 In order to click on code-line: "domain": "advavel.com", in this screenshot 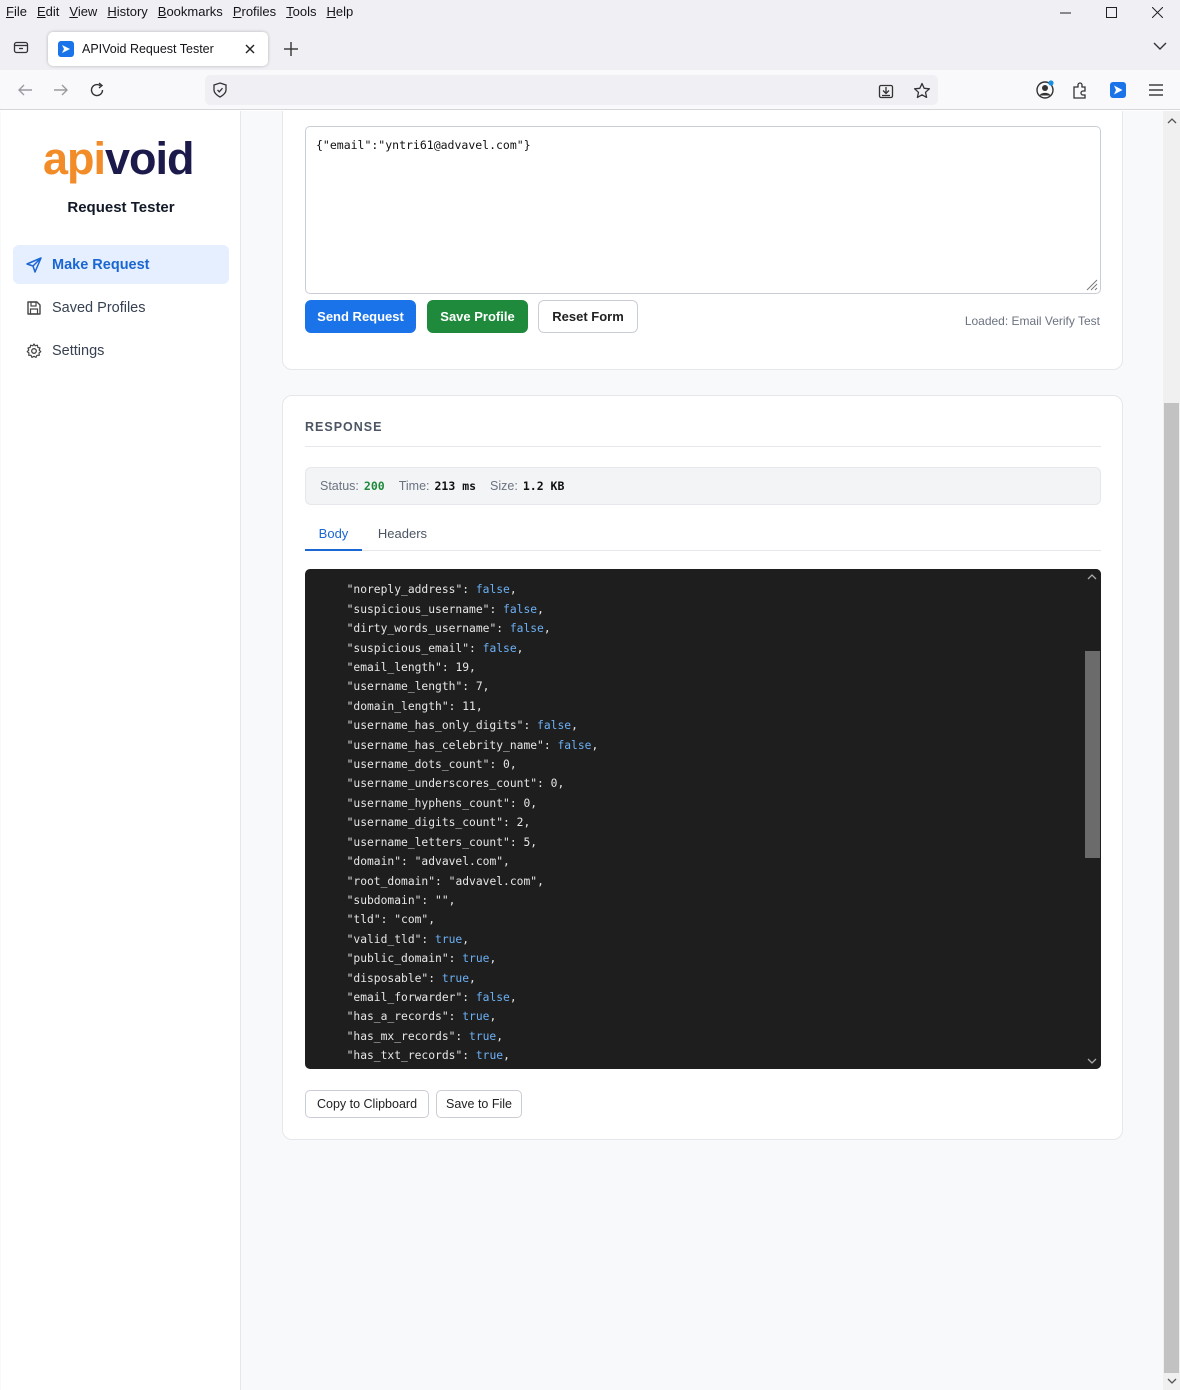, I will do `click(421, 862)`.